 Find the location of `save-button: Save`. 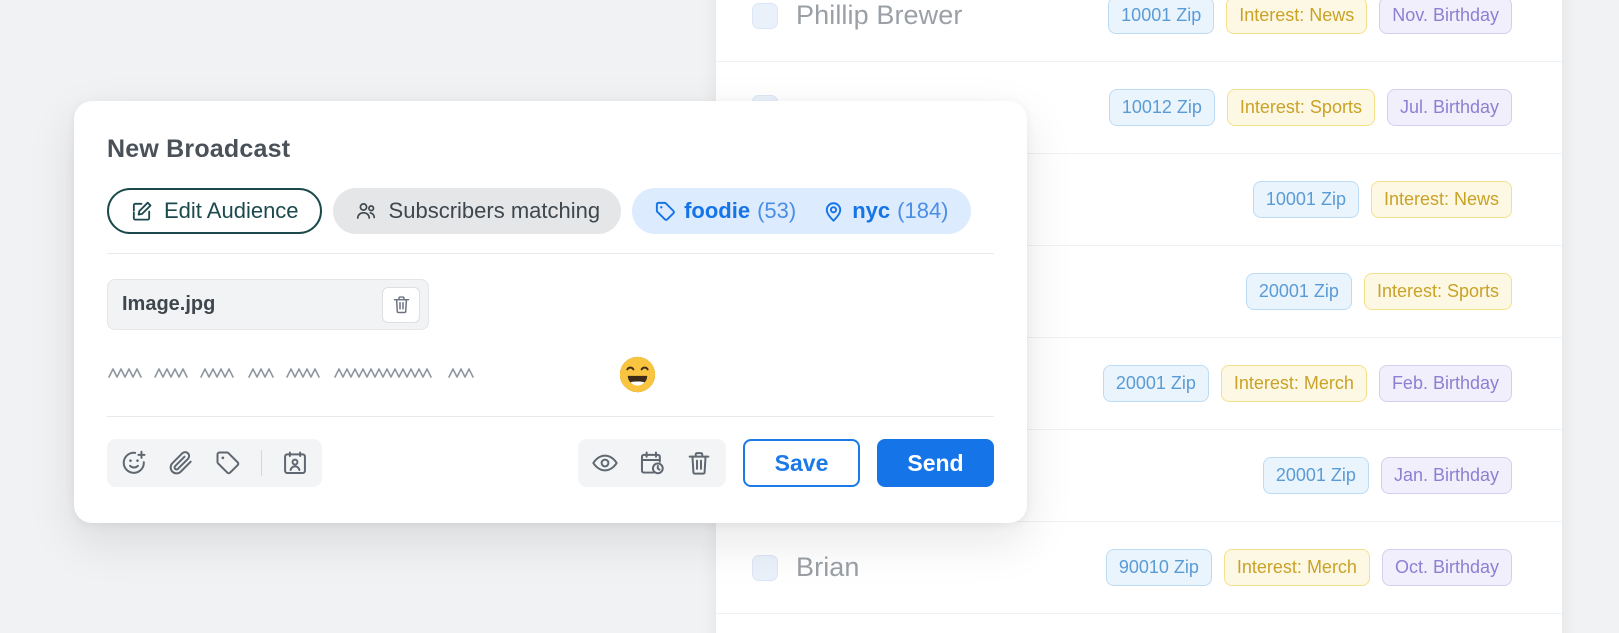

save-button: Save is located at coordinates (801, 463).